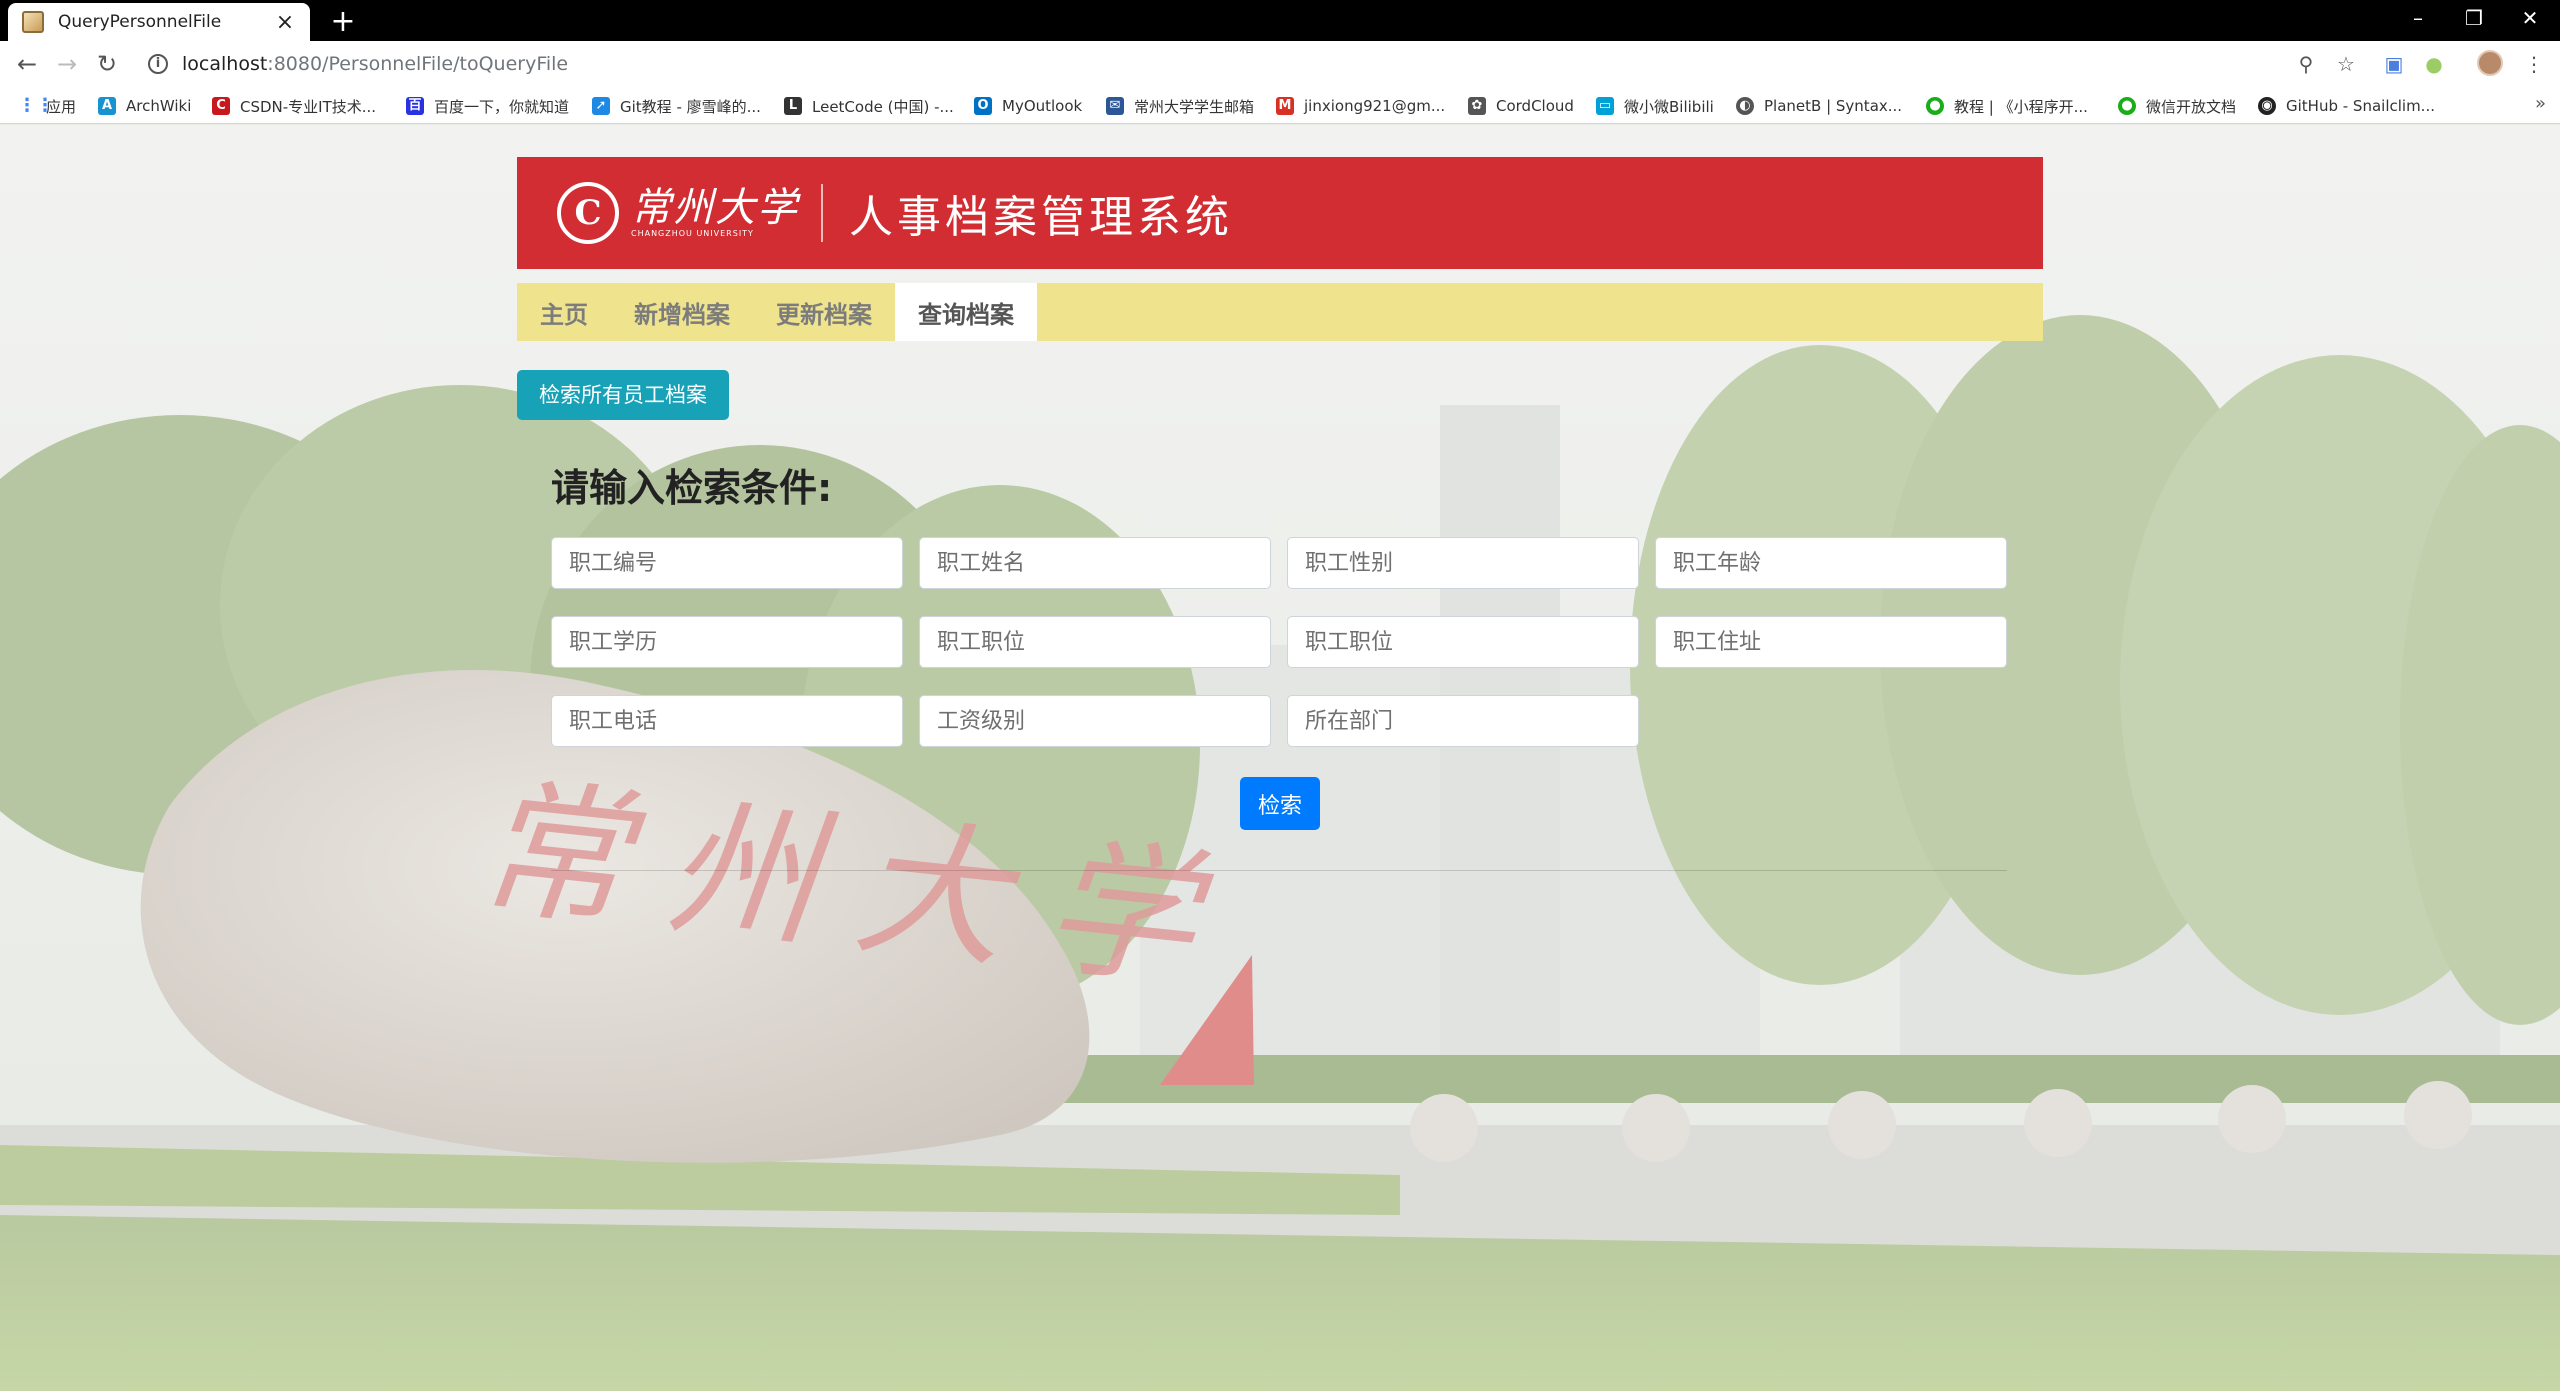  What do you see at coordinates (727, 642) in the screenshot?
I see `employee-education-field` at bounding box center [727, 642].